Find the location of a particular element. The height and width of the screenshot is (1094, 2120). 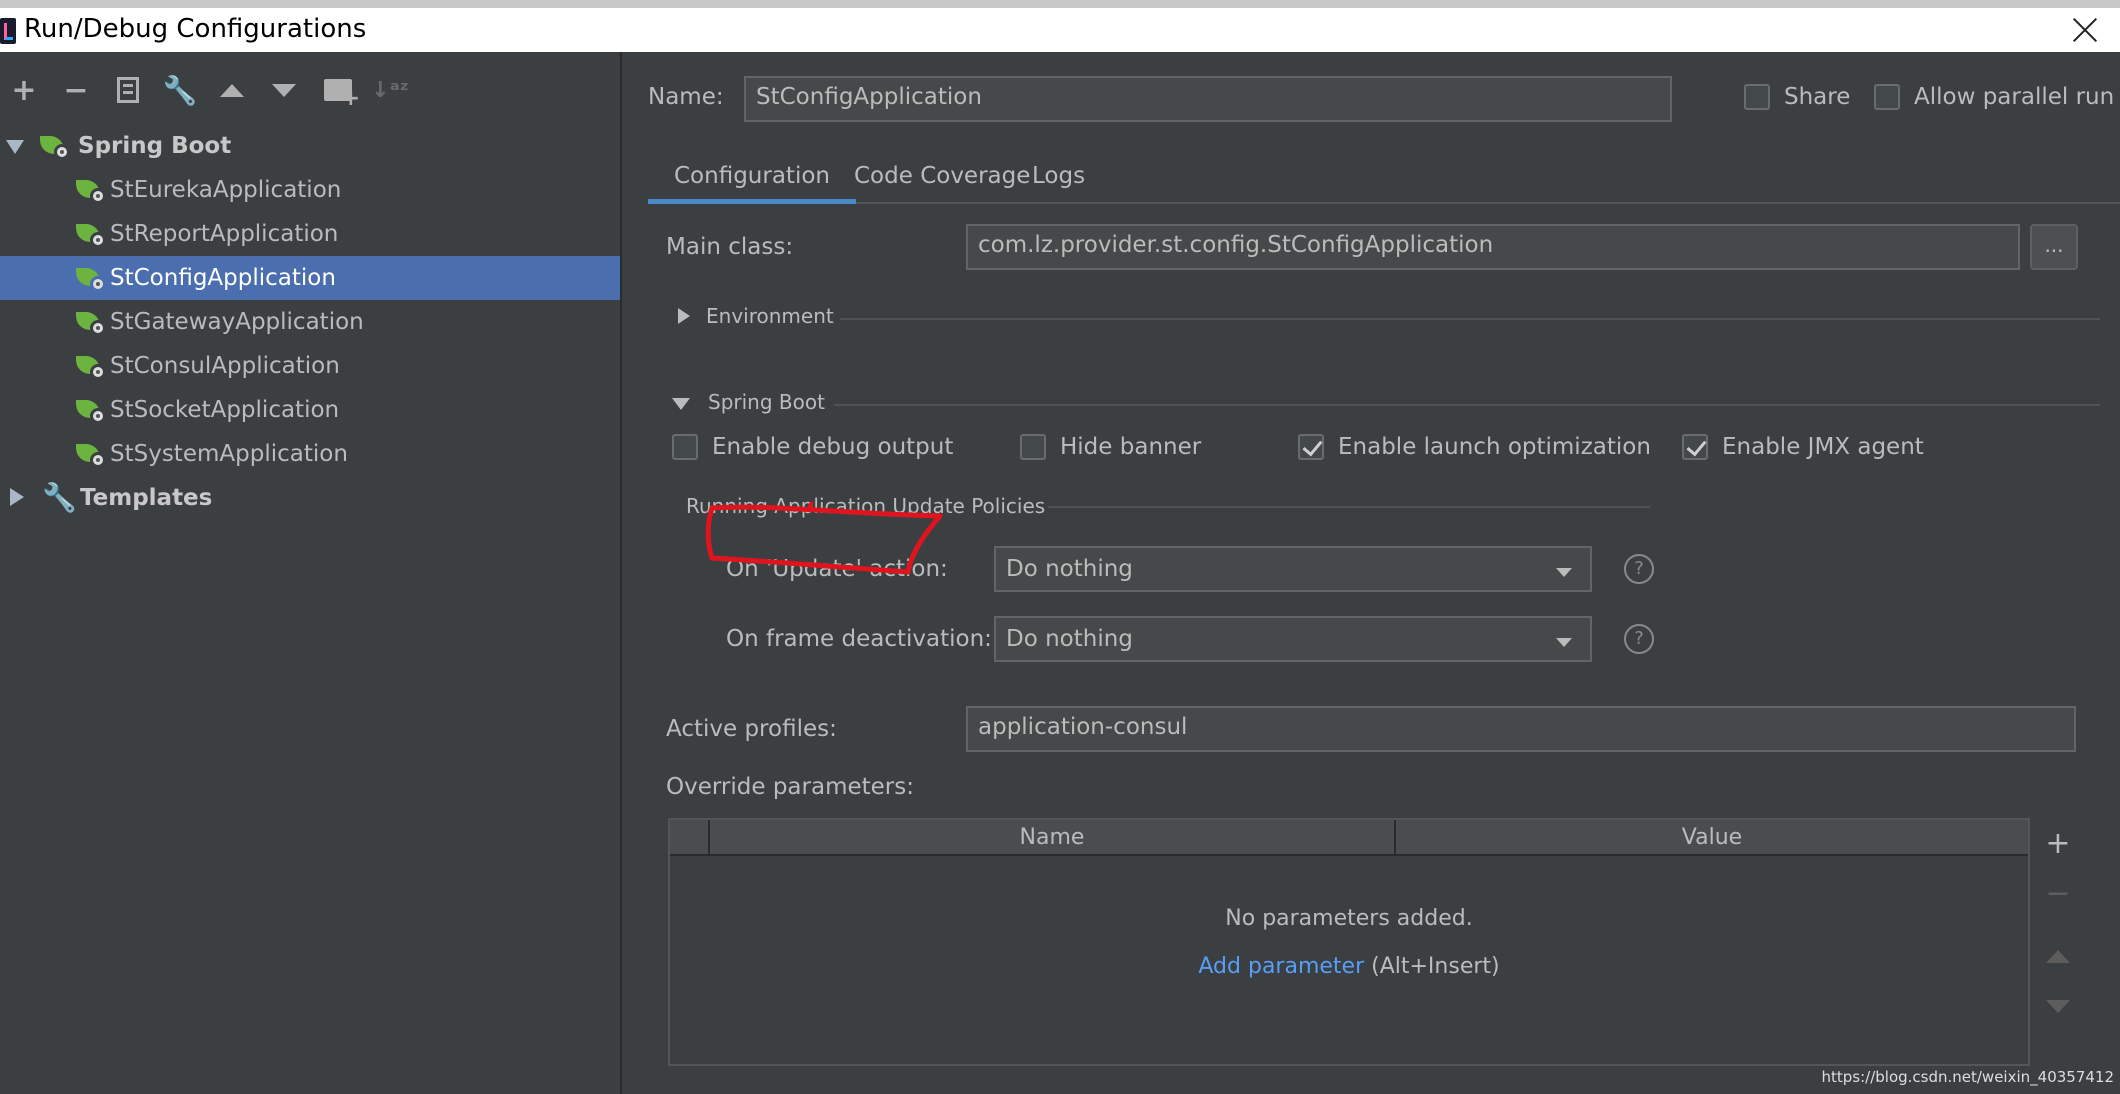

table-header: Name Value is located at coordinates (1349, 838).